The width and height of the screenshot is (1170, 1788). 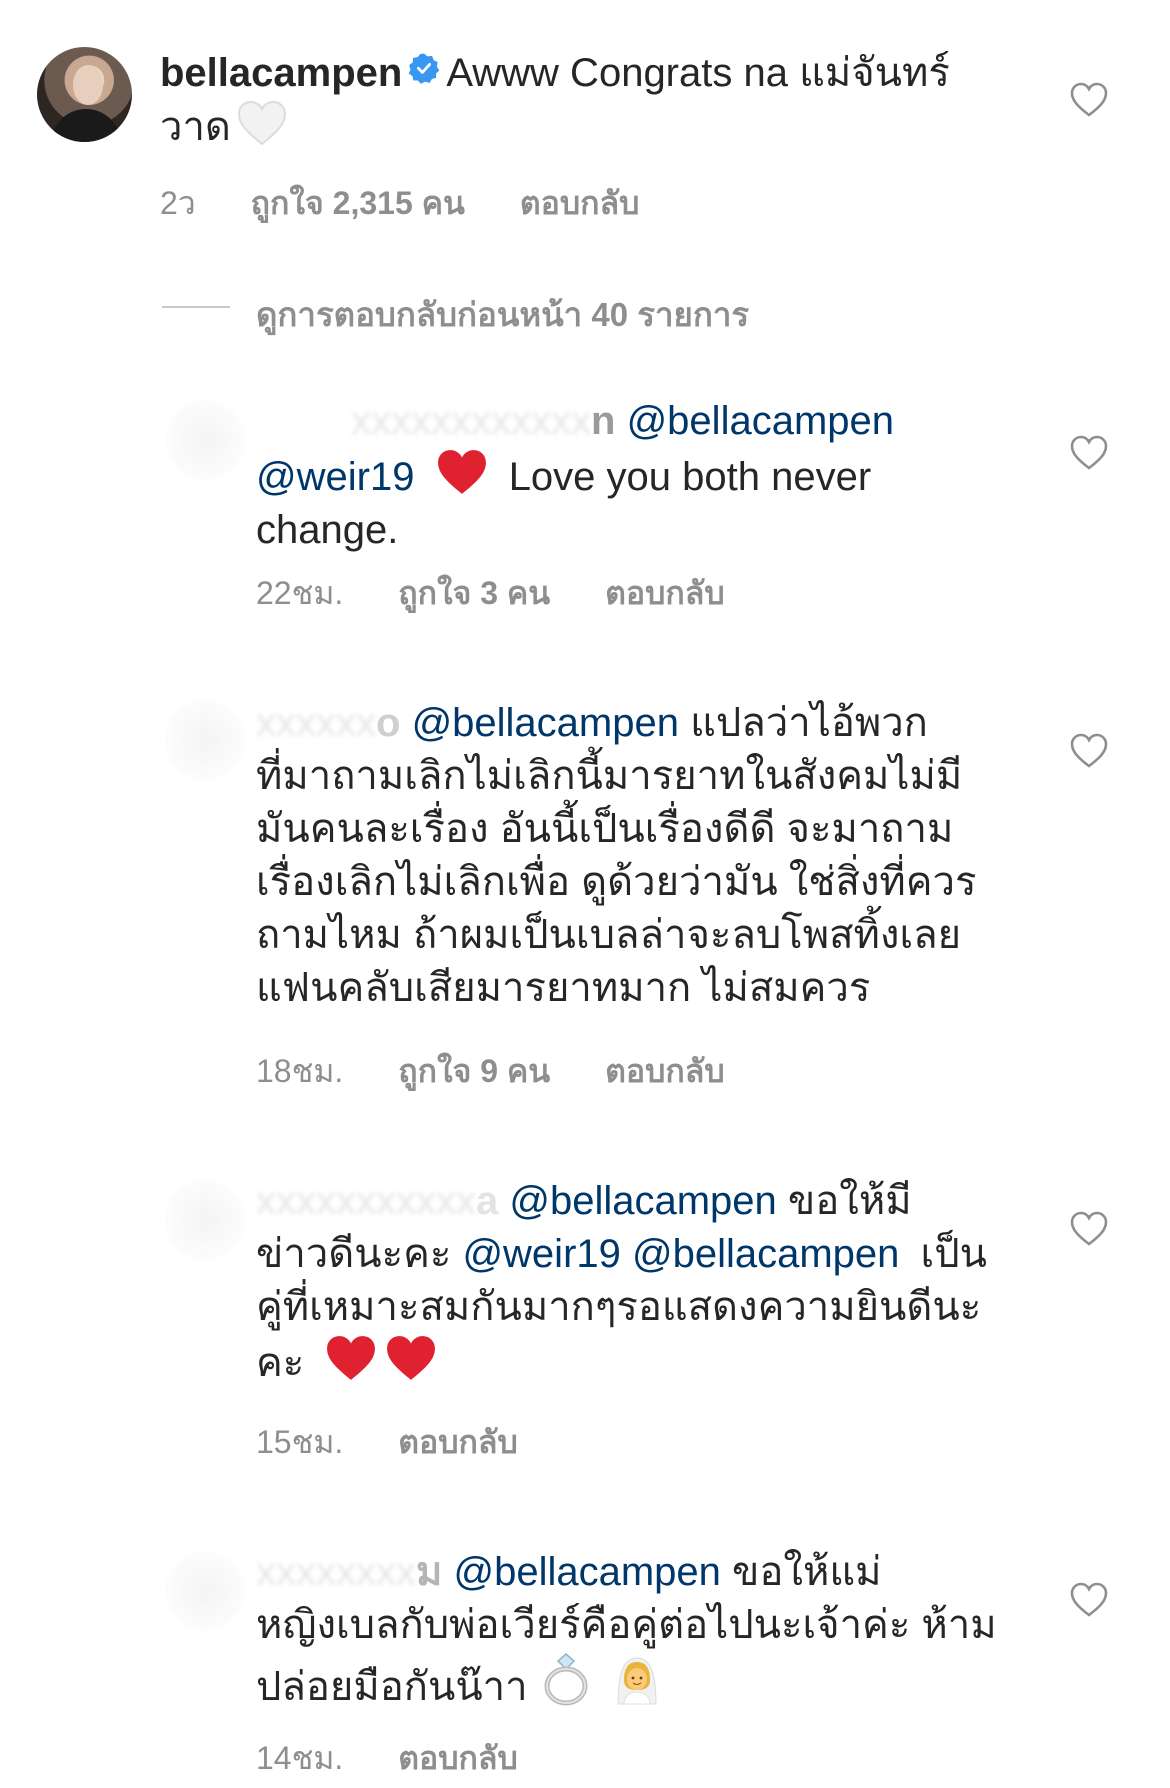 What do you see at coordinates (849, 1201) in the screenshot?
I see `reply-body-line: ขอให้มี` at bounding box center [849, 1201].